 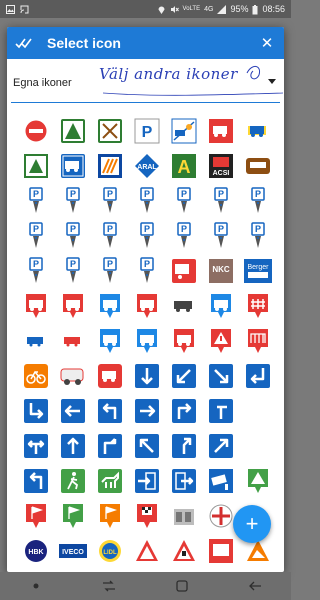 I want to click on arrow-up-icon, so click(x=72, y=445).